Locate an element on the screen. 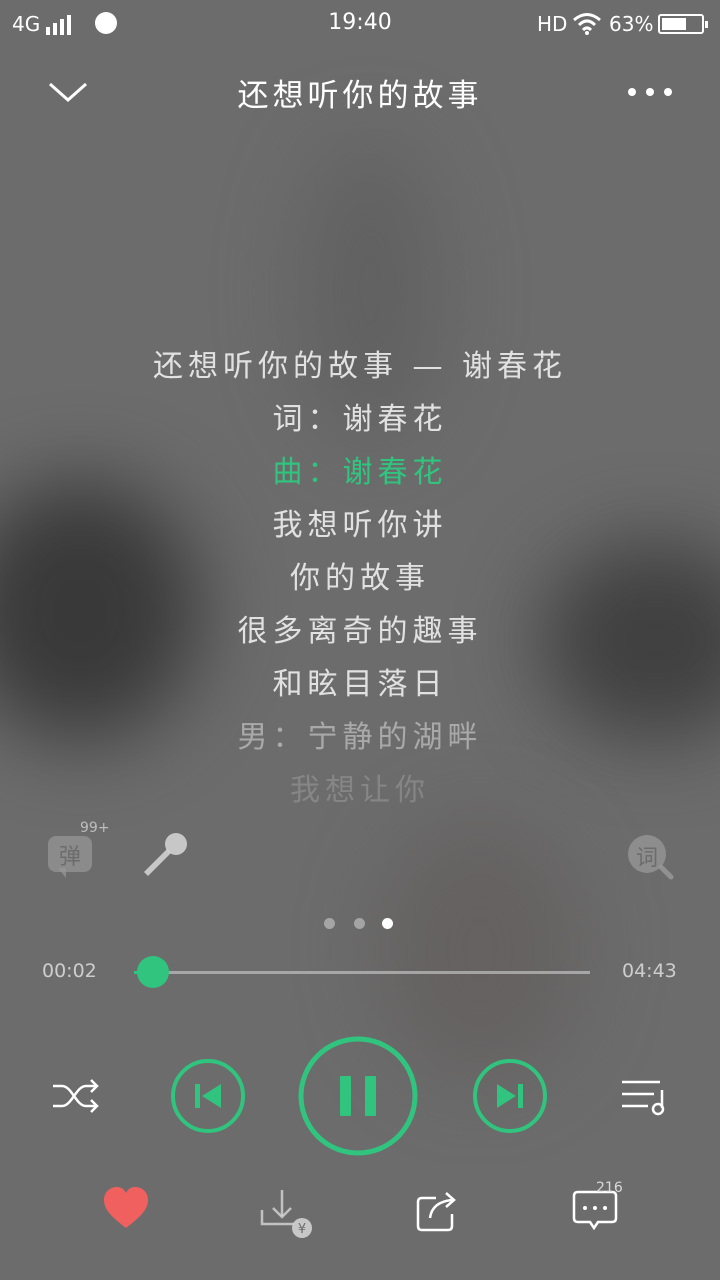  danmu-icon: 弹 99+ is located at coordinates (79, 849).